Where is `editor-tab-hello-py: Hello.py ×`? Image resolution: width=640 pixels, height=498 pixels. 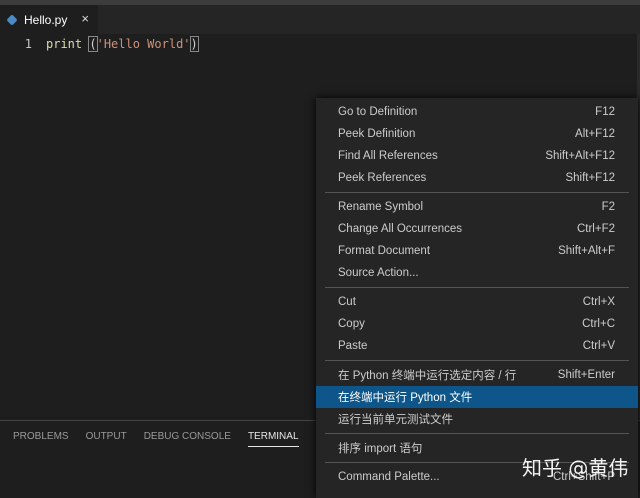 editor-tab-hello-py: Hello.py × is located at coordinates (49, 19).